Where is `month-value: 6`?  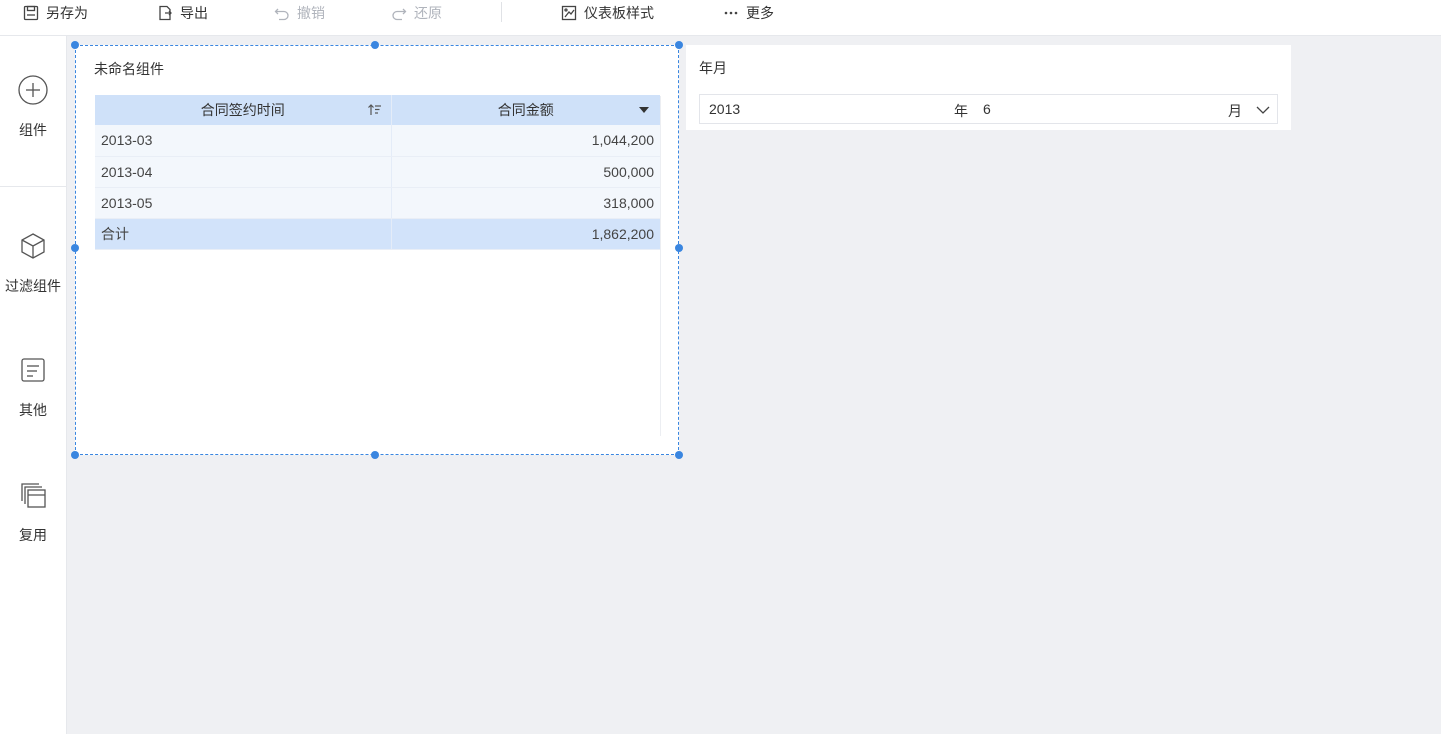
month-value: 6 is located at coordinates (987, 109).